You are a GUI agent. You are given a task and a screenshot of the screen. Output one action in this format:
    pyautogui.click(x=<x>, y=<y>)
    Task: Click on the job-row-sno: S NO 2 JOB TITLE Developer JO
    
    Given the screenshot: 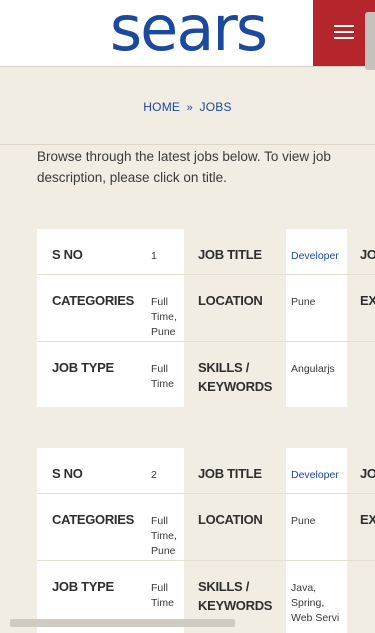 What is the action you would take?
    pyautogui.click(x=206, y=471)
    